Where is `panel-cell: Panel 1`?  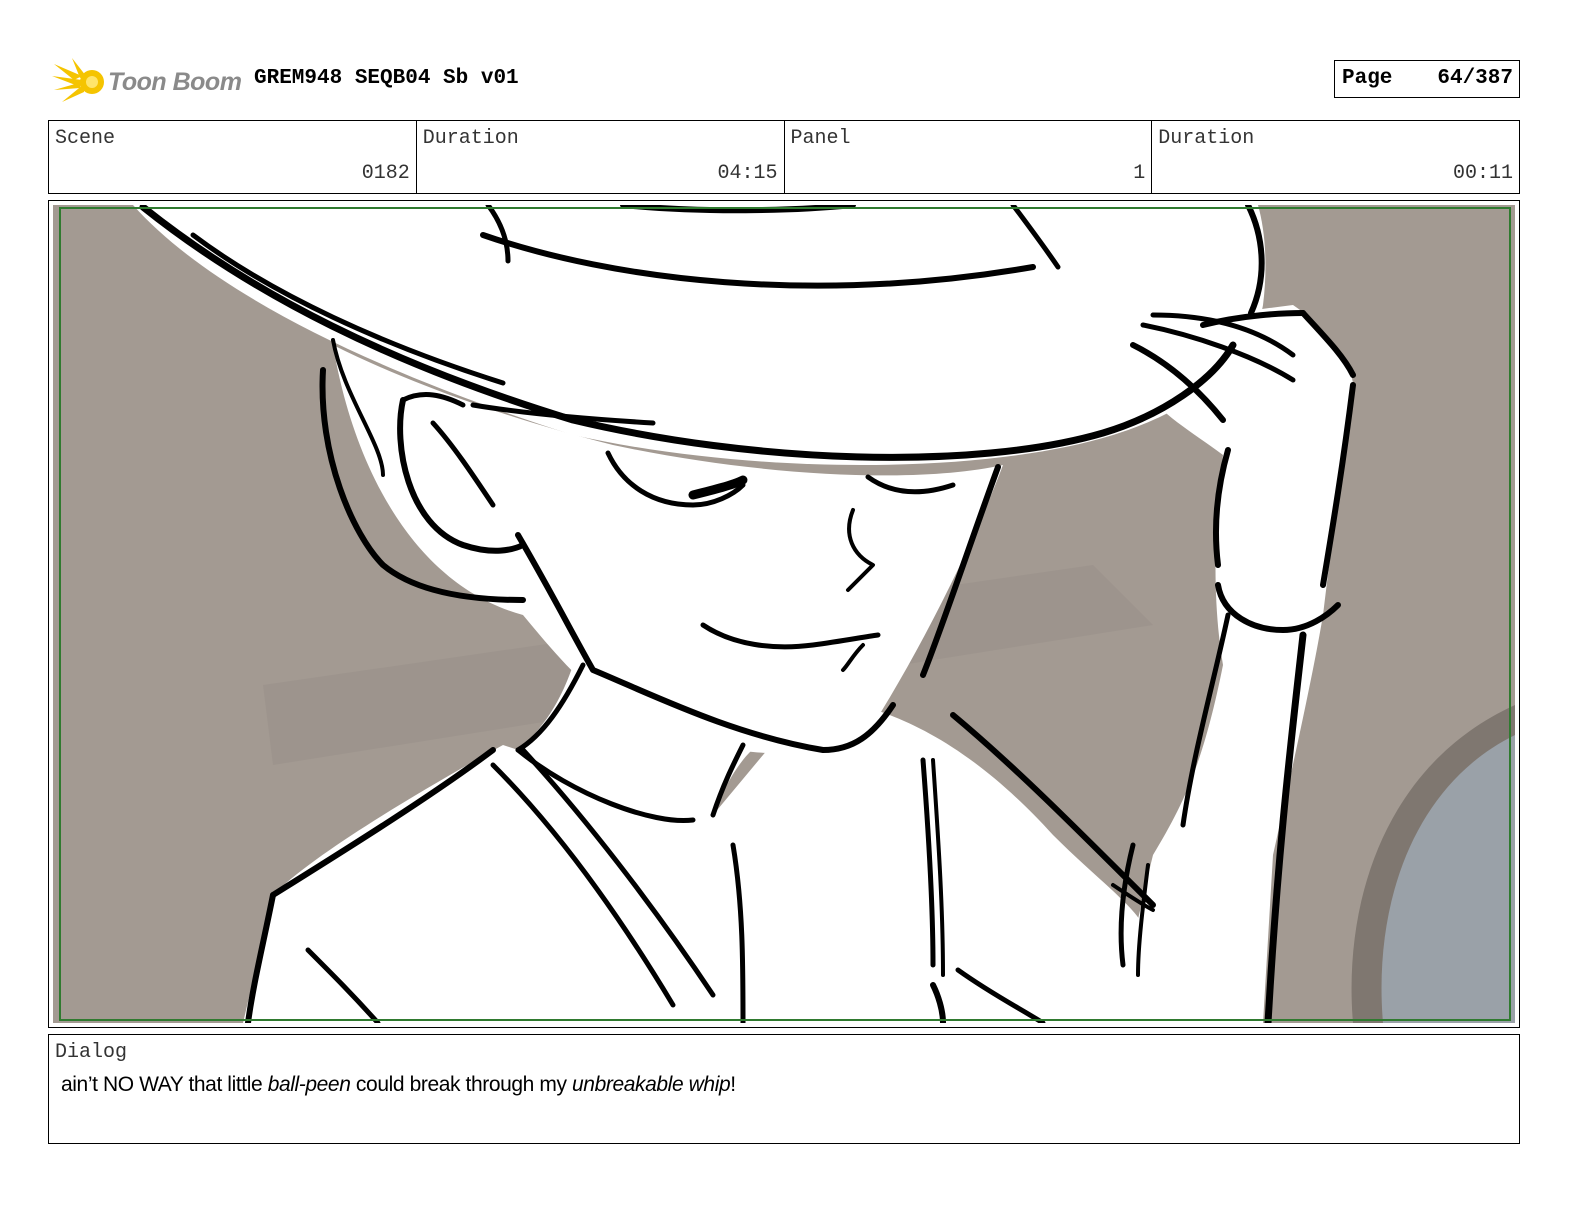
panel-cell: Panel 1 is located at coordinates (969, 157).